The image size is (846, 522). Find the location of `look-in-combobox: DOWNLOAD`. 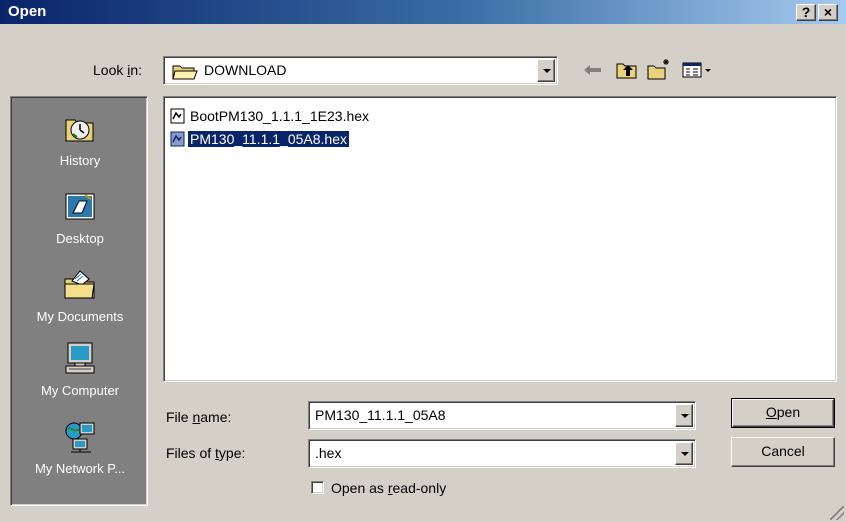

look-in-combobox: DOWNLOAD is located at coordinates (360, 70).